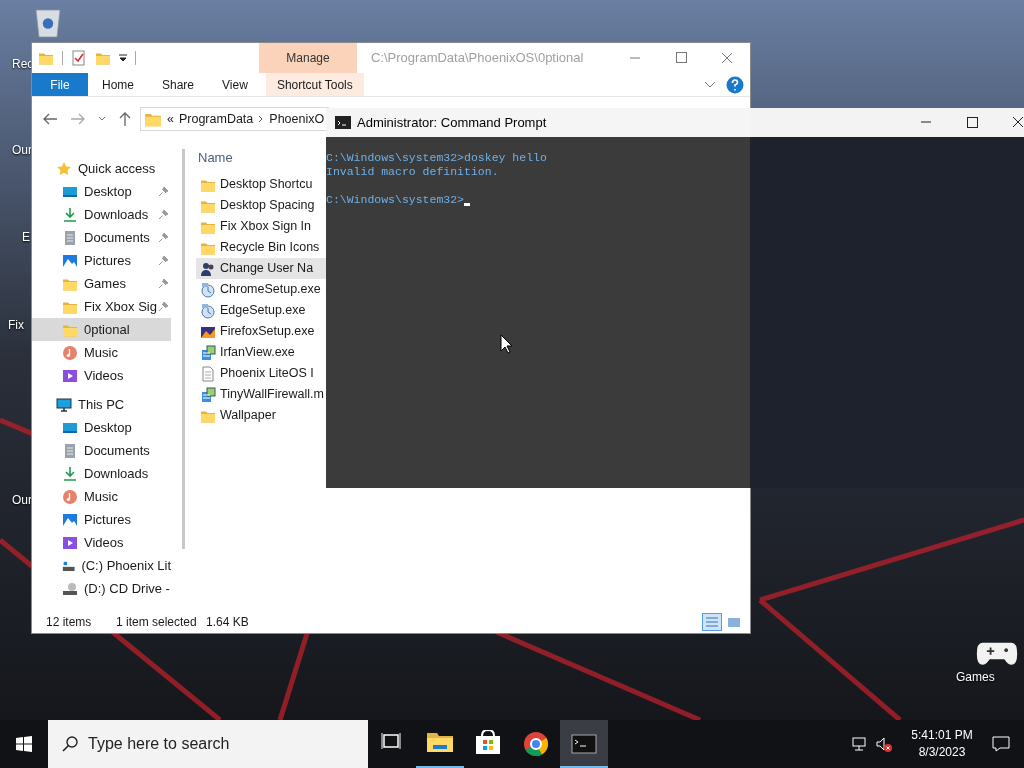  Describe the element at coordinates (860, 744) in the screenshot. I see `network-icon` at that location.